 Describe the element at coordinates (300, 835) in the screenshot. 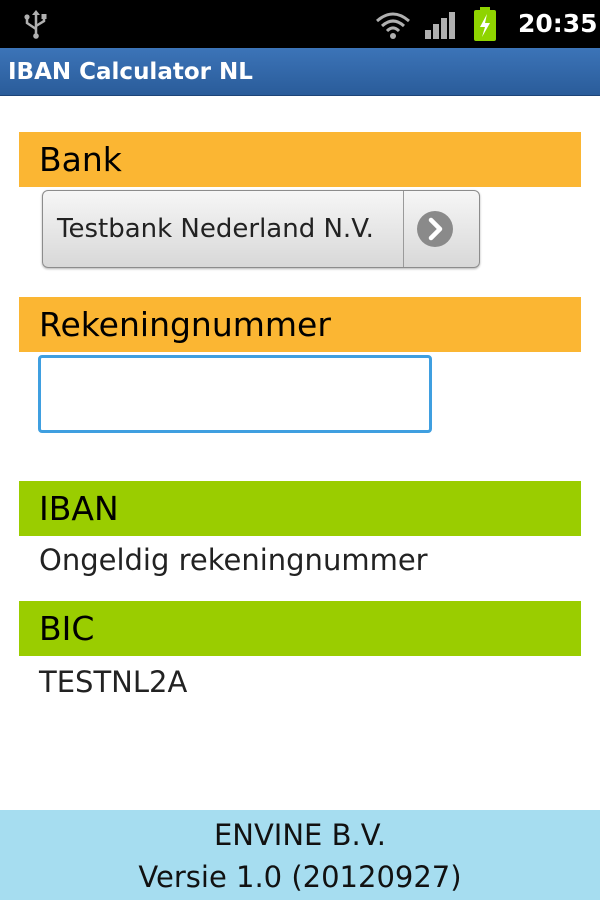

I see `footer-company: ENVINE B.V.` at that location.